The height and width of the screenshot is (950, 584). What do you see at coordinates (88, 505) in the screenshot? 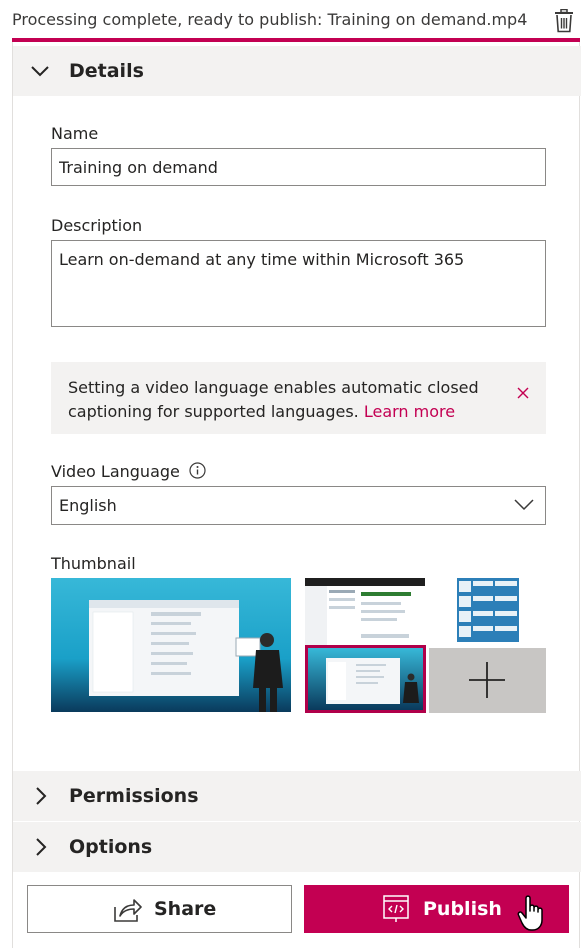
I see `selected-language: English` at bounding box center [88, 505].